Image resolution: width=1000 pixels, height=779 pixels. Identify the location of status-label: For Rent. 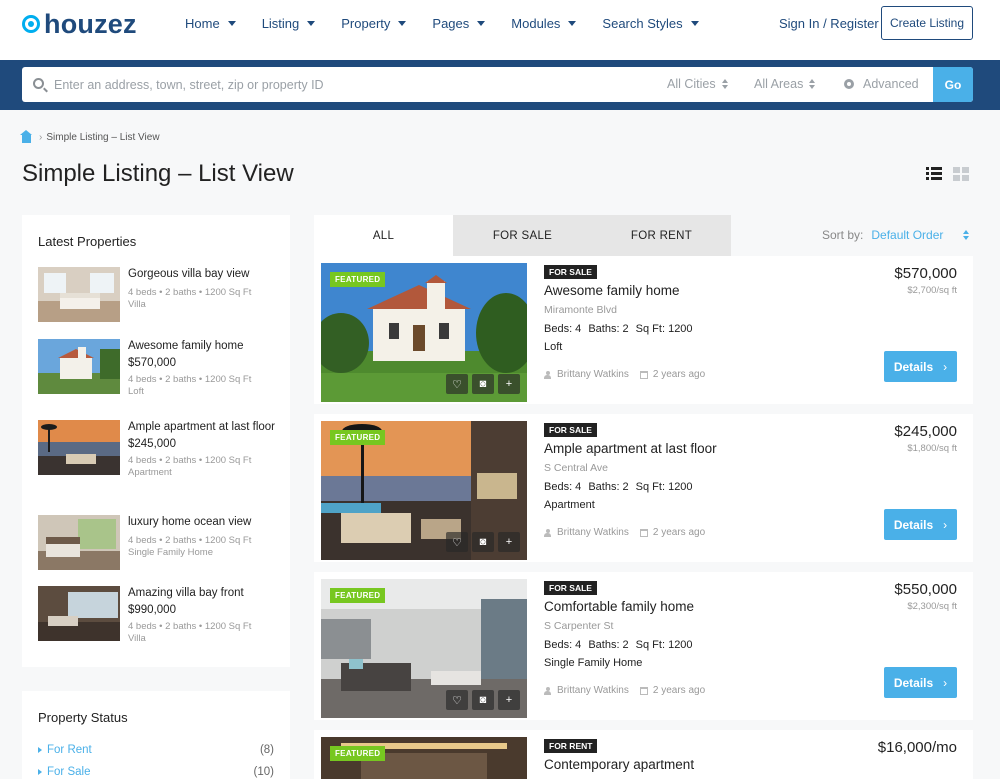
(65, 750).